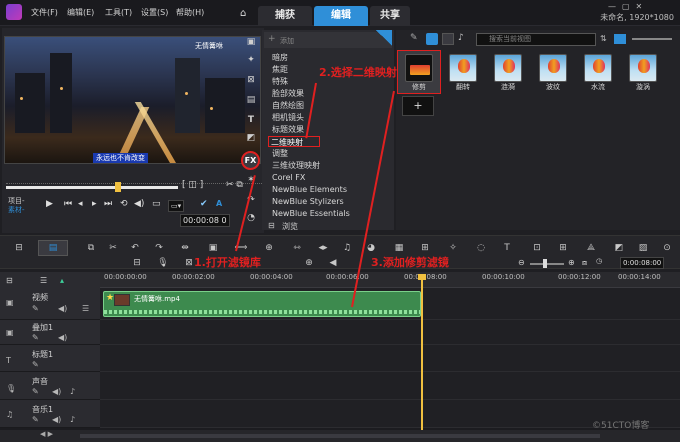 The width and height of the screenshot is (680, 442). Describe the element at coordinates (323, 248) in the screenshot. I see `mark-icon: ◂▸` at that location.